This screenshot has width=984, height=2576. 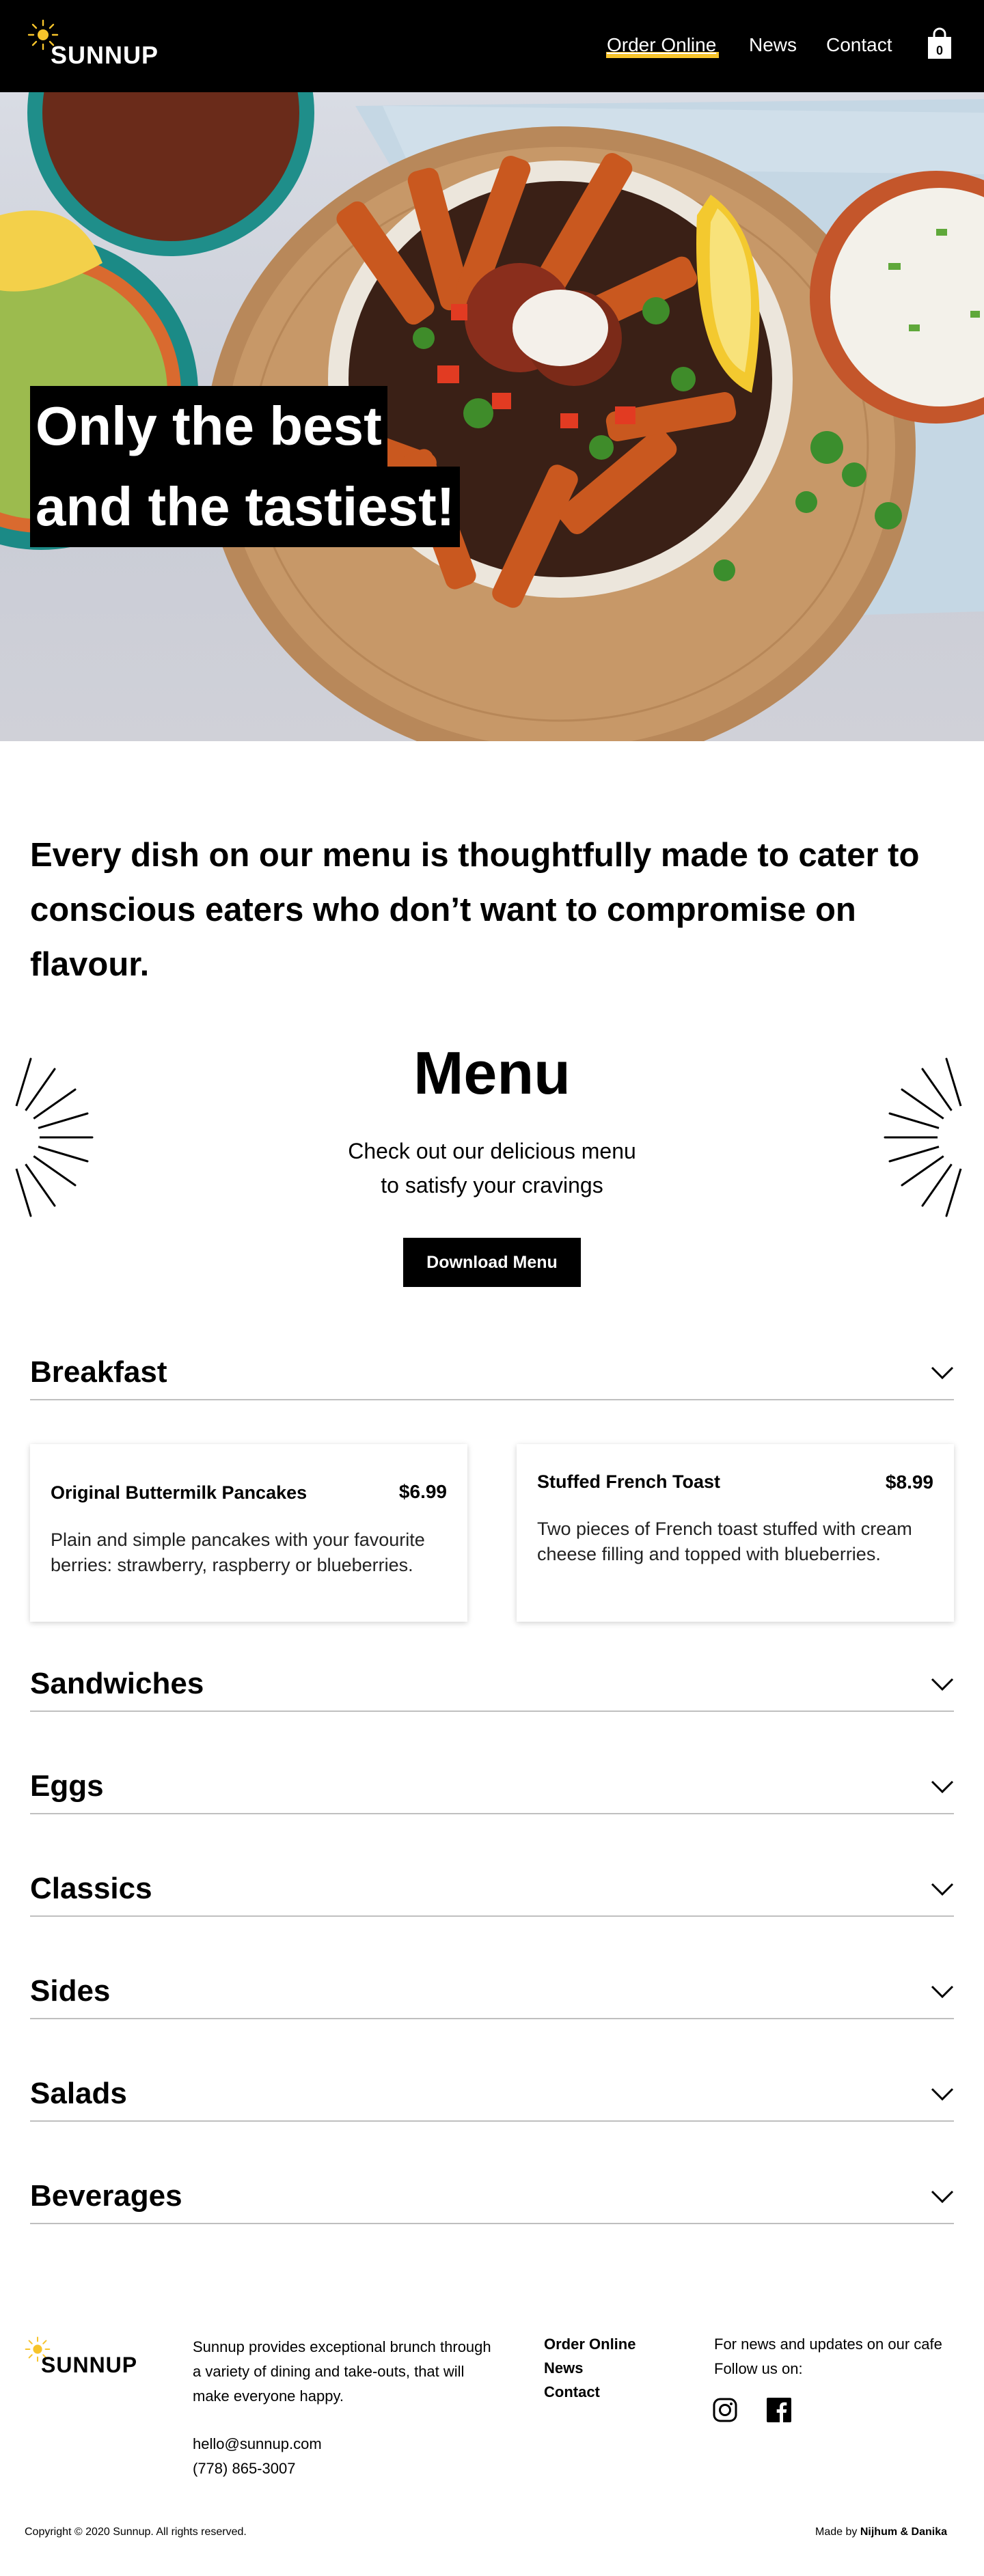 What do you see at coordinates (89, 2365) in the screenshot?
I see `footer-logo-text: SUNNUP` at bounding box center [89, 2365].